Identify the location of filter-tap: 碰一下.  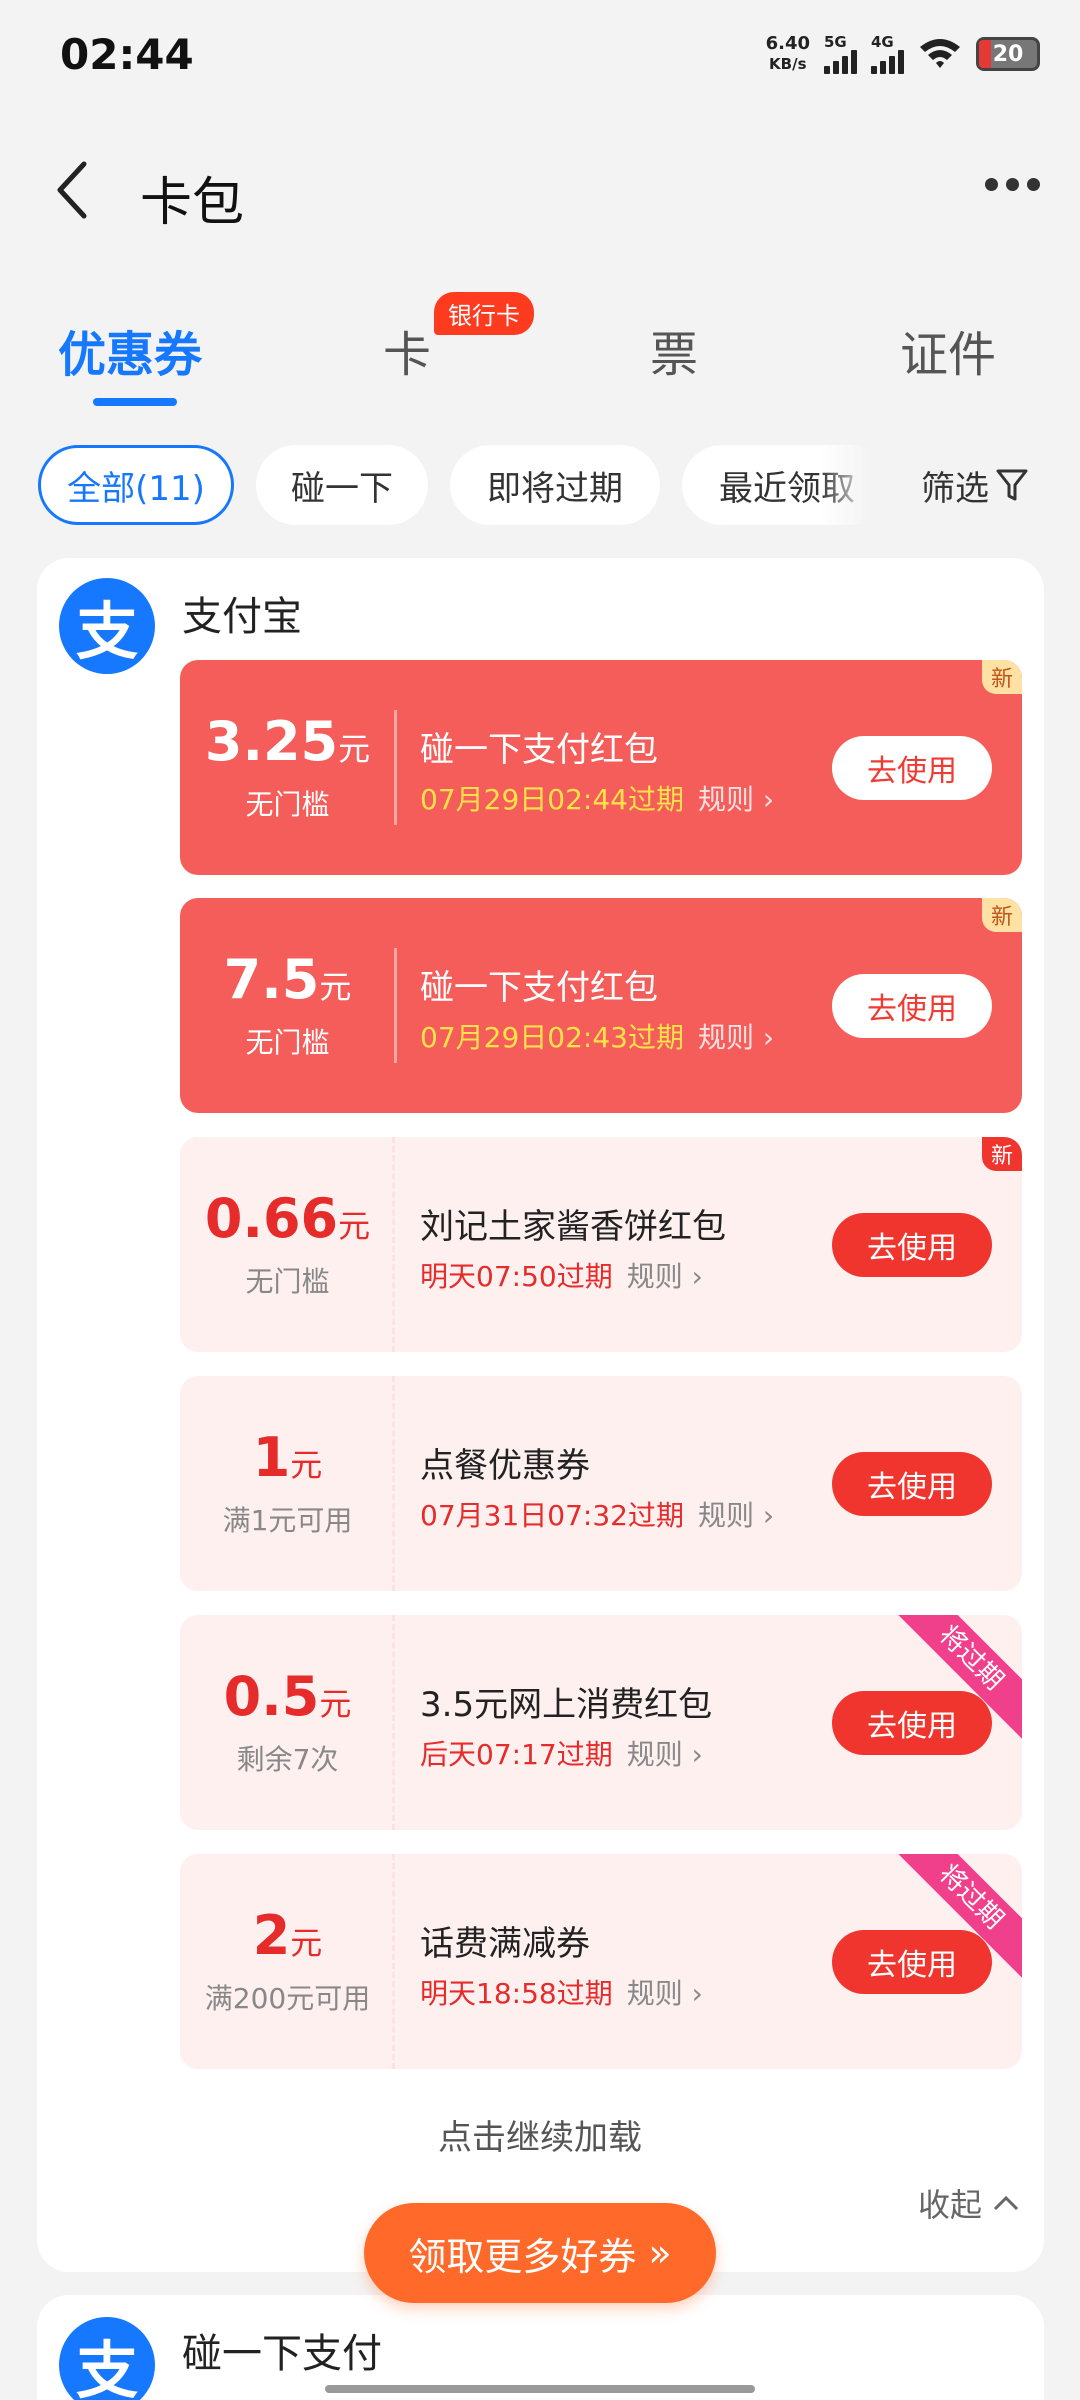
(342, 485).